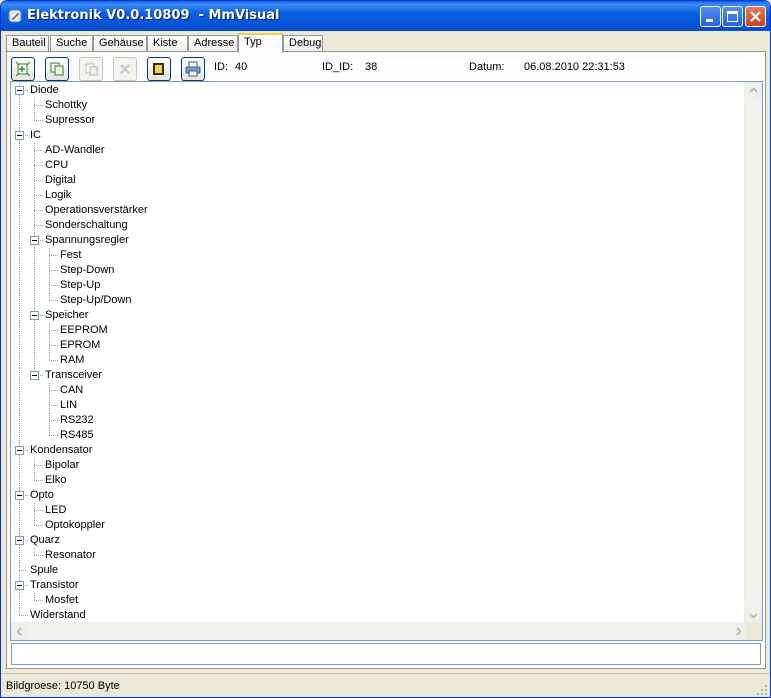 This screenshot has width=771, height=698. What do you see at coordinates (574, 67) in the screenshot?
I see `datum-value: 06.08.2010 22:31:53` at bounding box center [574, 67].